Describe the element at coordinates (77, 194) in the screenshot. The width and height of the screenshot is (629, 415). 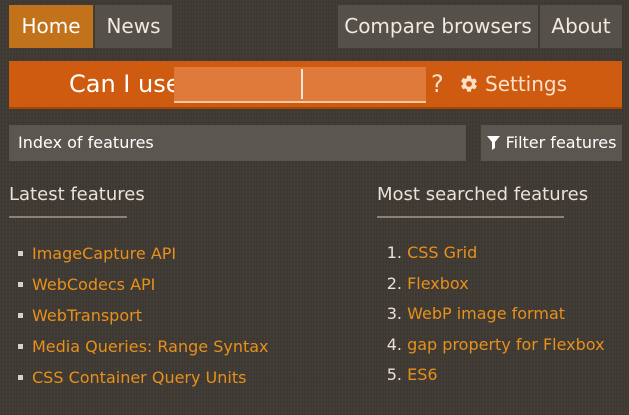
I see `latest-features-heading: Latest features` at that location.